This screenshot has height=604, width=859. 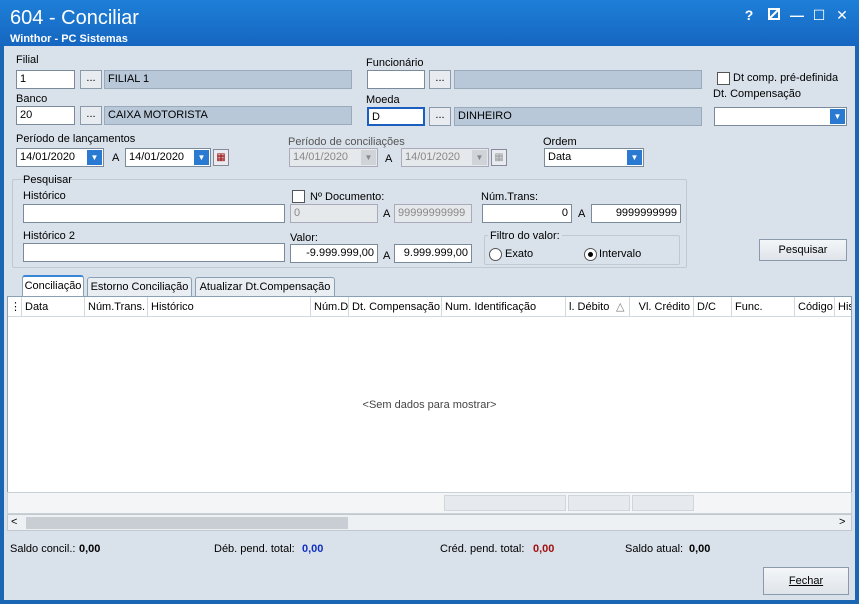 What do you see at coordinates (334, 213) in the screenshot?
I see `ndoc-from-input: 0` at bounding box center [334, 213].